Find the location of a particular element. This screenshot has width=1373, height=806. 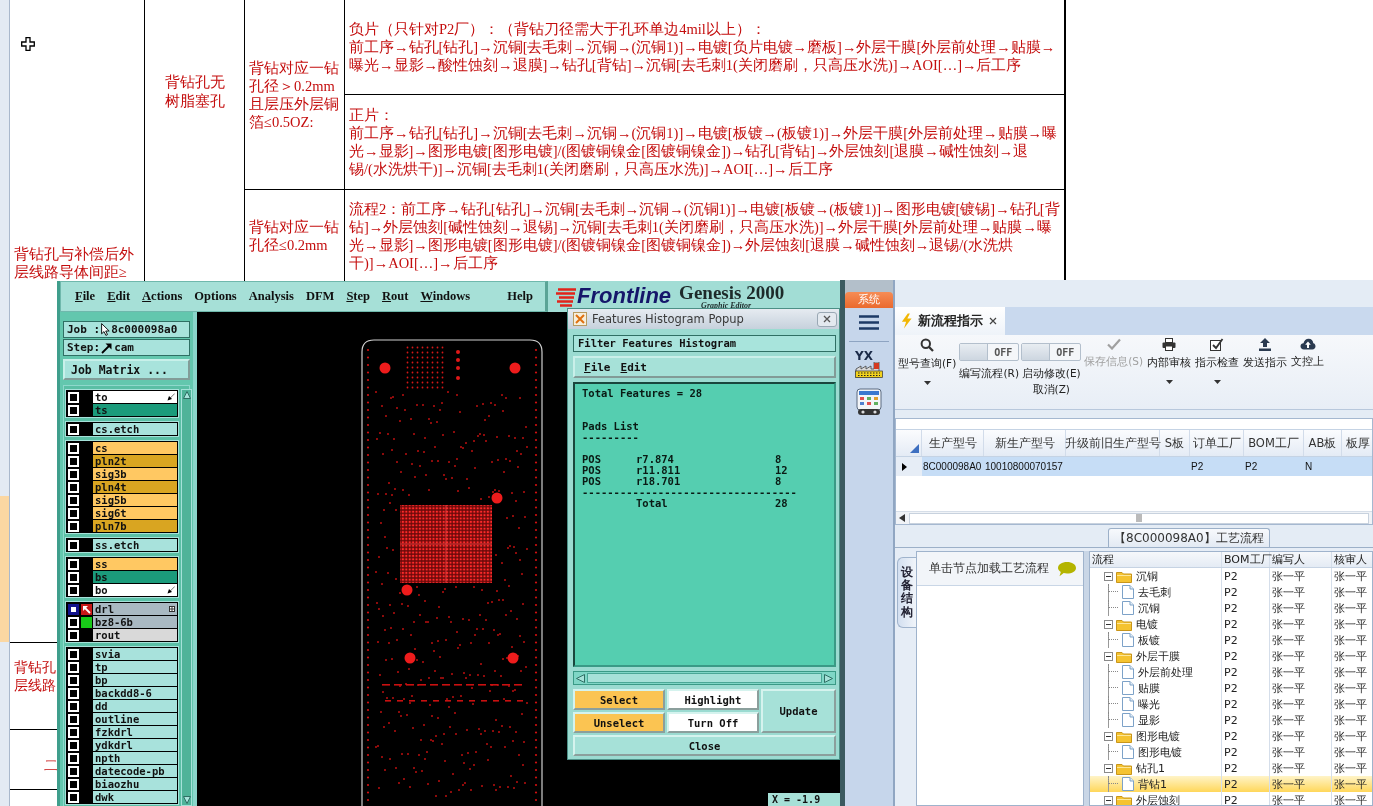

column-header: AB板 is located at coordinates (1323, 443).